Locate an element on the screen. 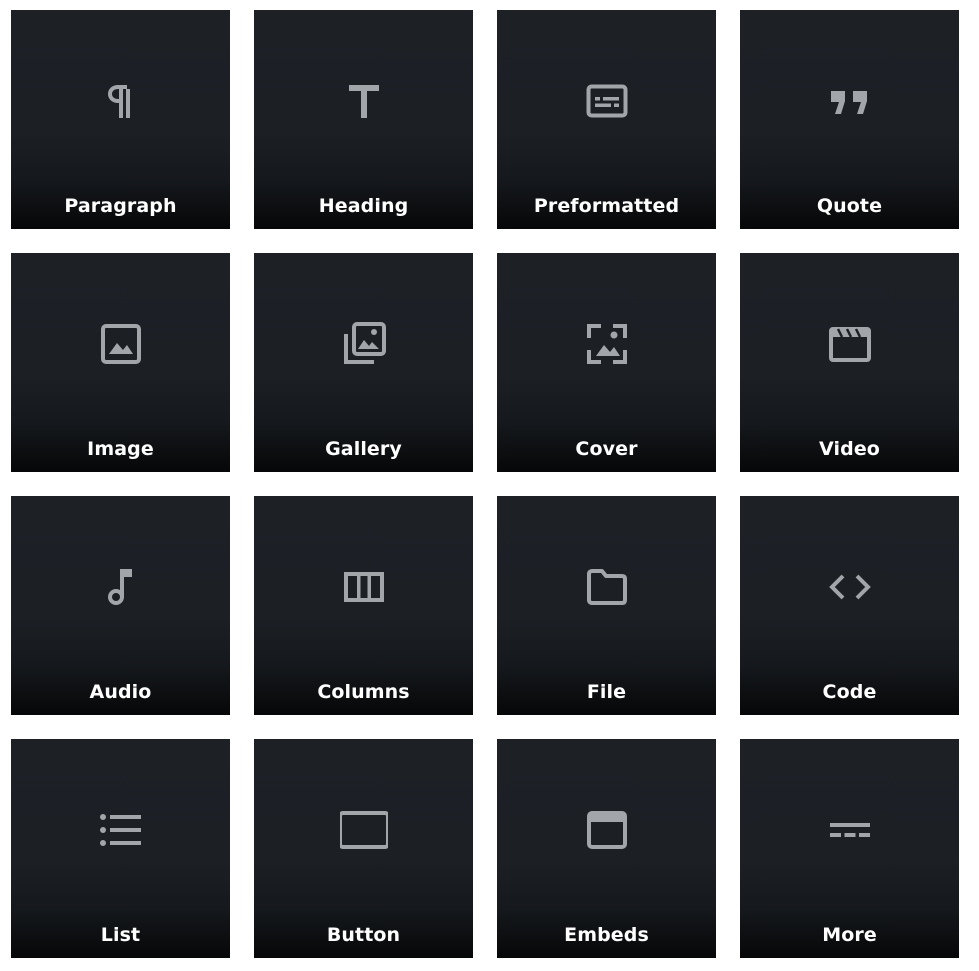 The width and height of the screenshot is (979, 971). image-icon is located at coordinates (121, 344).